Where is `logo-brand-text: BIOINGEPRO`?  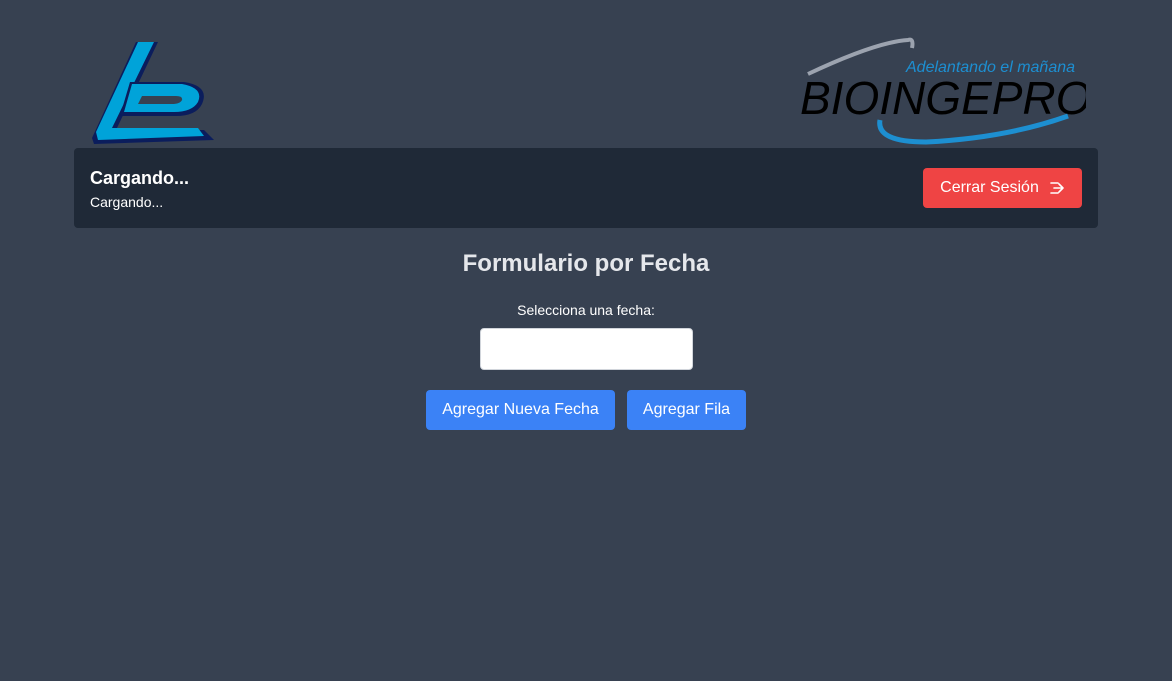
logo-brand-text: BIOINGEPRO is located at coordinates (943, 98).